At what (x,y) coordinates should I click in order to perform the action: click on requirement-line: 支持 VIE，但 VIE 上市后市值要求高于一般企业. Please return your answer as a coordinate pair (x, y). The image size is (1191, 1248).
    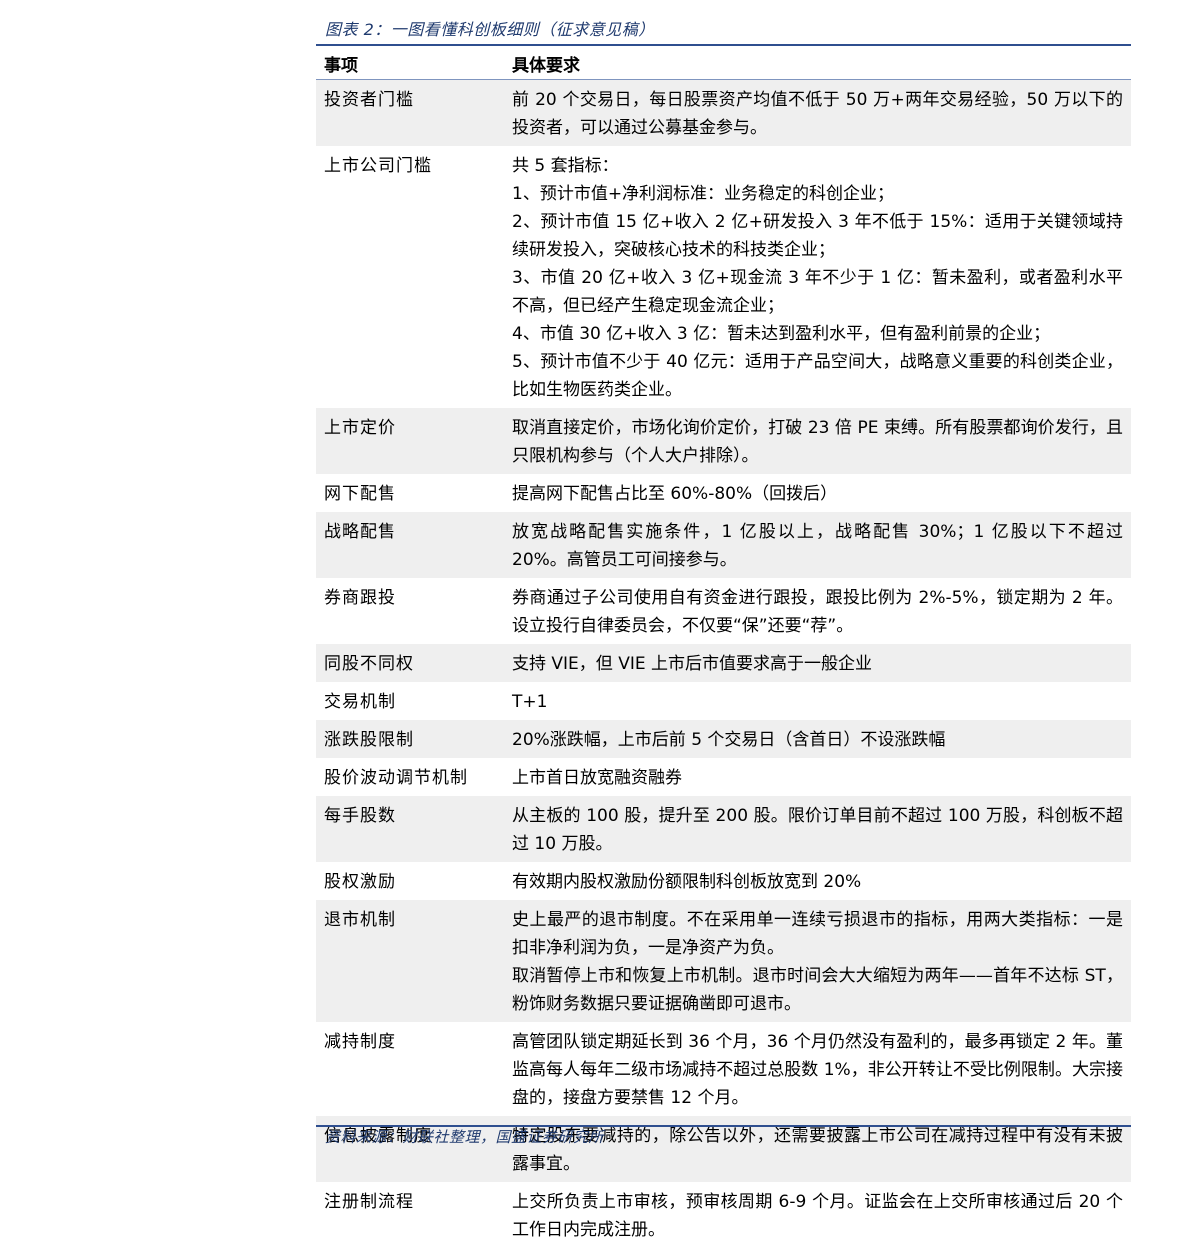
    Looking at the image, I should click on (692, 664).